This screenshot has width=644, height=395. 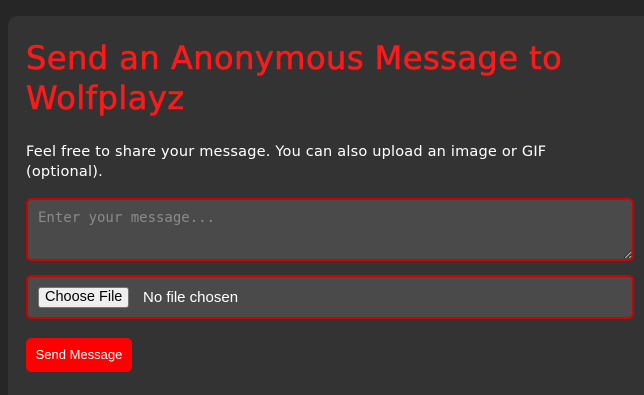 What do you see at coordinates (191, 297) in the screenshot?
I see `file-status-text: No file chosen` at bounding box center [191, 297].